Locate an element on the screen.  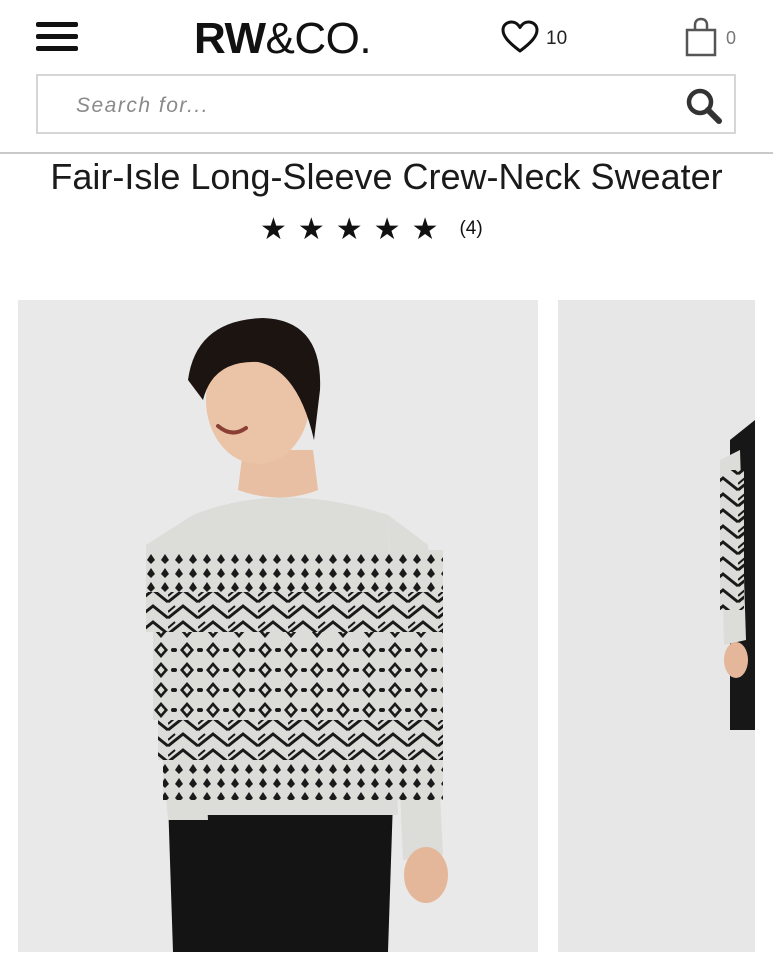
search-input is located at coordinates (366, 106).